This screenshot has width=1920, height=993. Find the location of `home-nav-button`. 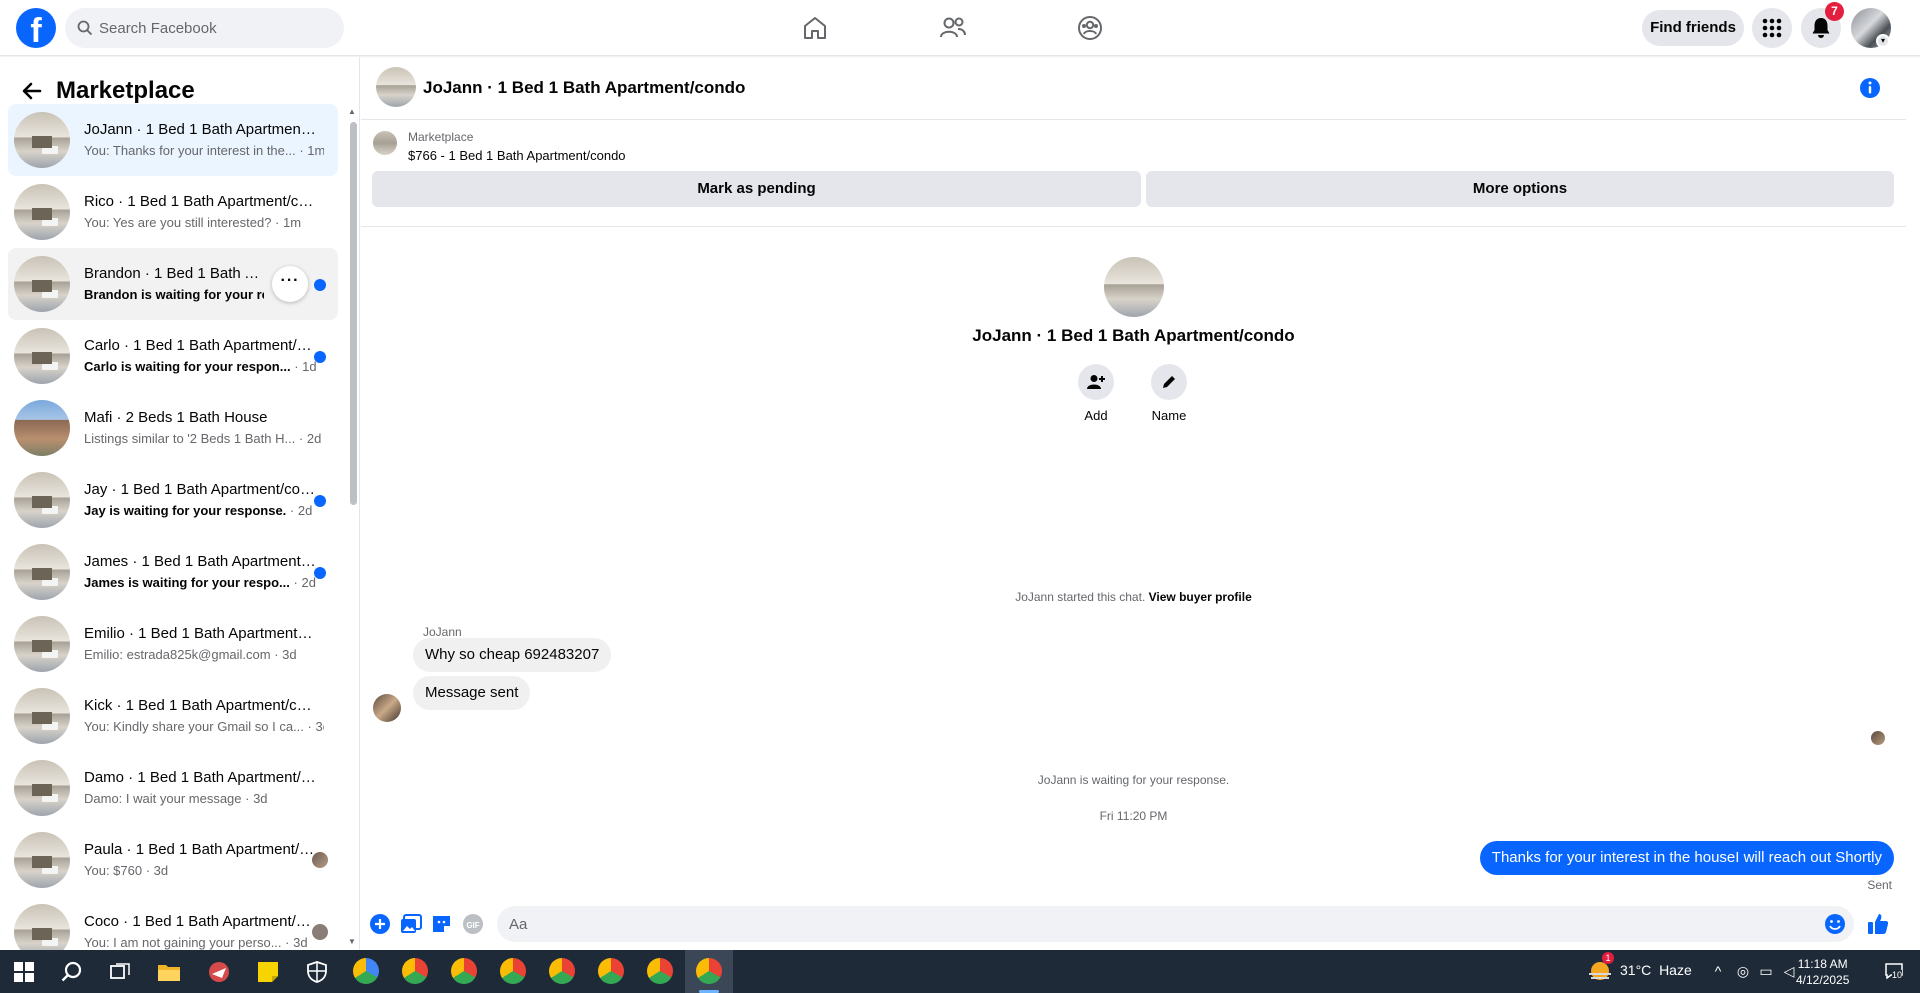

home-nav-button is located at coordinates (815, 28).